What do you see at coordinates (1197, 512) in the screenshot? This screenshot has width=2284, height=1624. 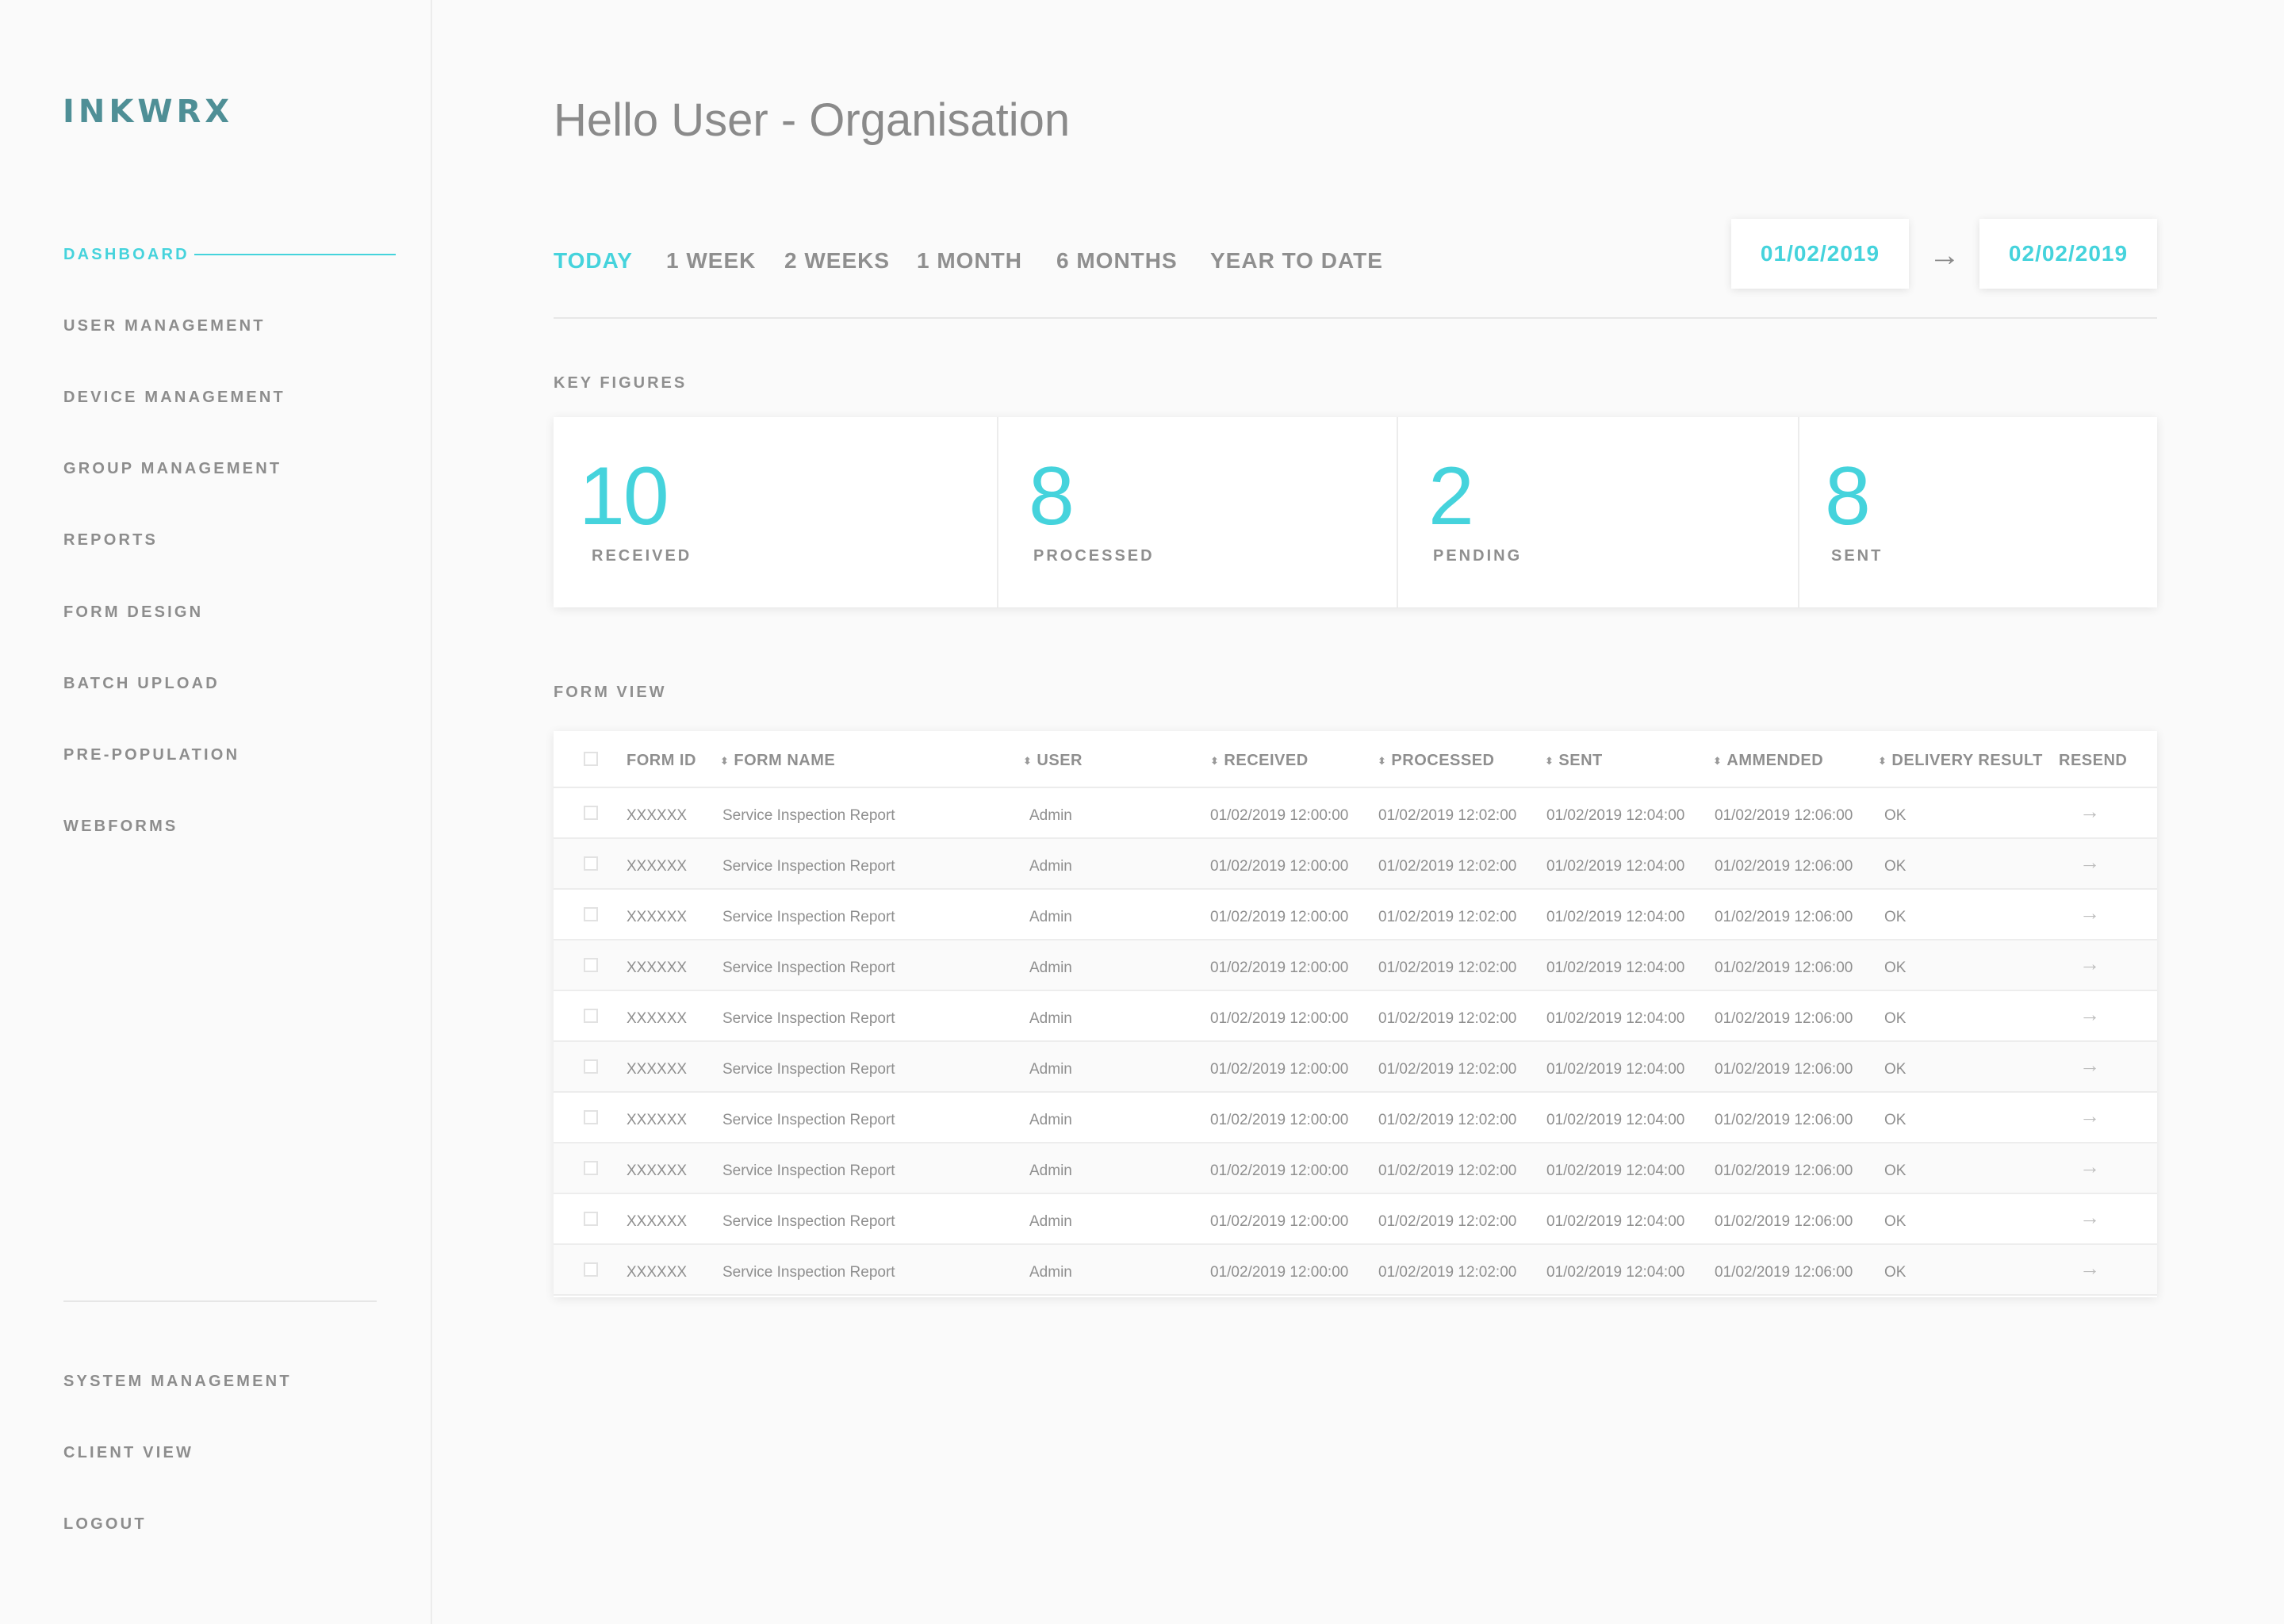 I see `key-figure-processed: 8 PROCESSED` at bounding box center [1197, 512].